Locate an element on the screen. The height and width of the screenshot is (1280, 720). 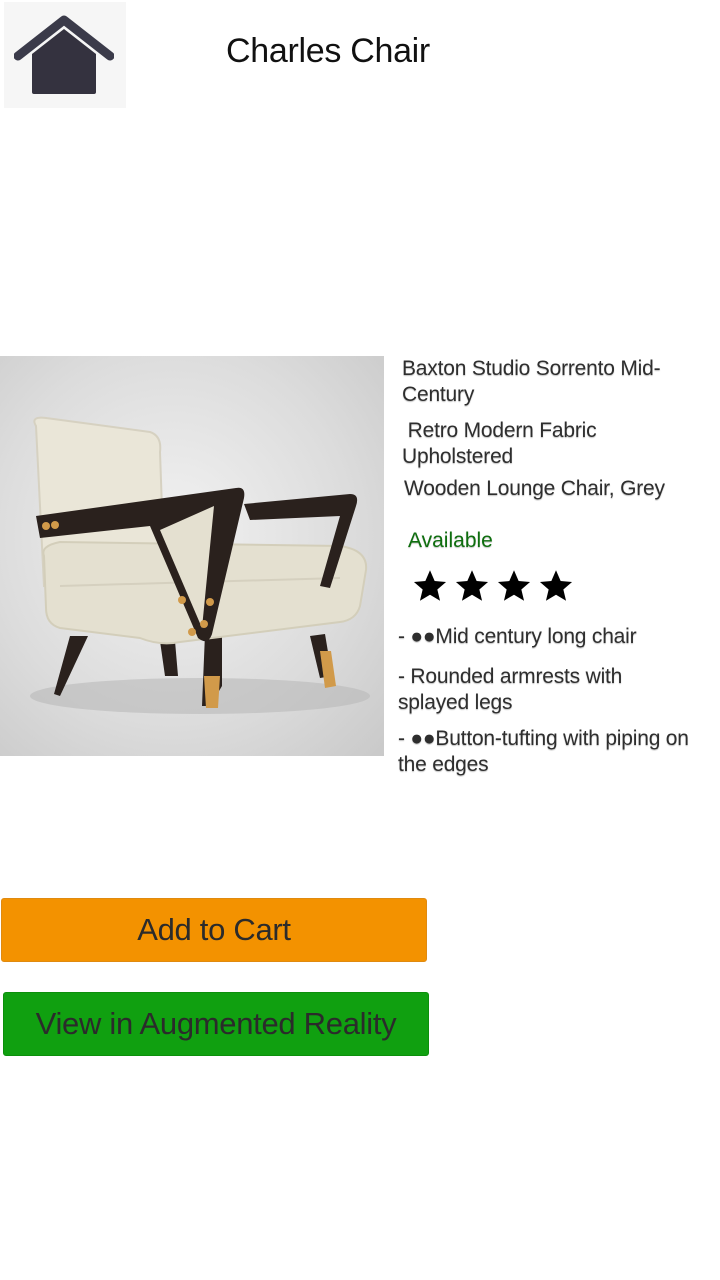
rating-stars is located at coordinates (493, 586).